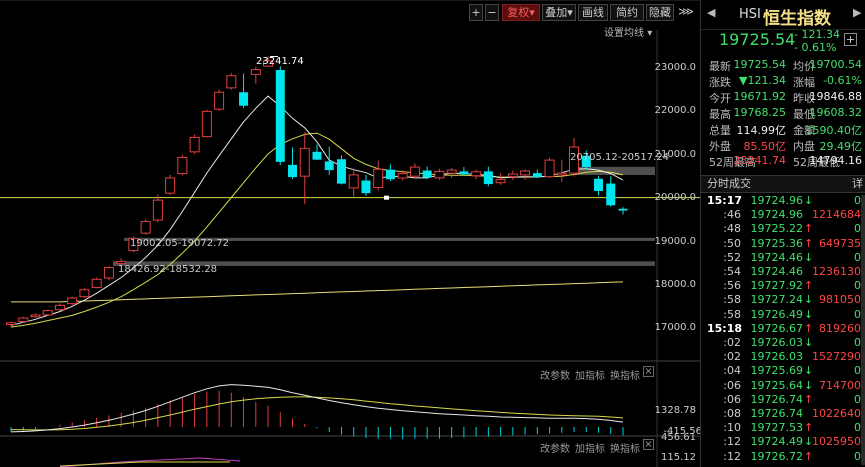  Describe the element at coordinates (675, 154) in the screenshot. I see `y-axis-tick: 21000.0` at that location.